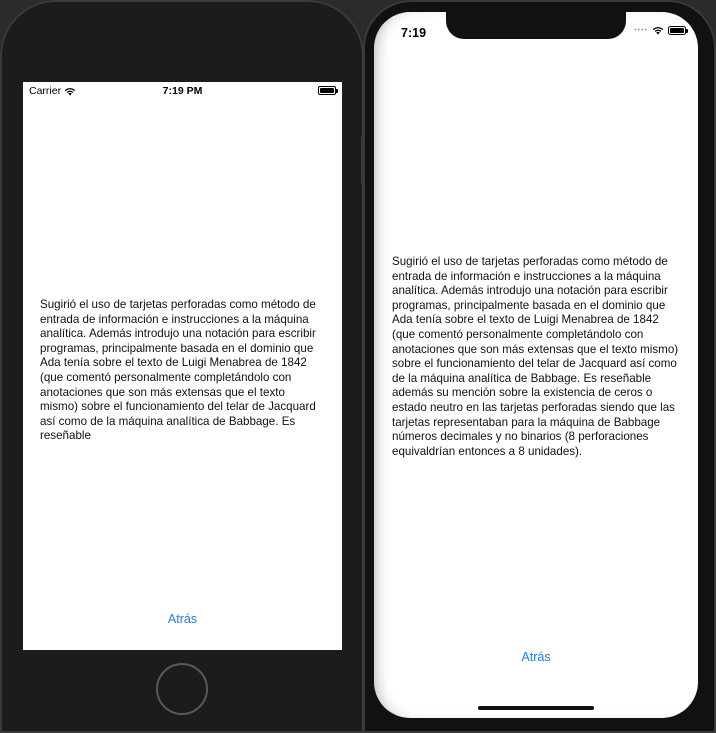  I want to click on right-status-icons: ••••, so click(661, 30).